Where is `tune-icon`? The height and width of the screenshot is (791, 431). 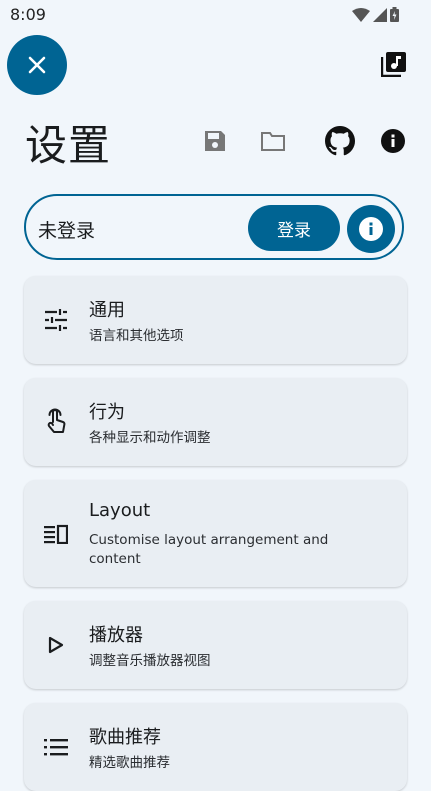
tune-icon is located at coordinates (56, 320).